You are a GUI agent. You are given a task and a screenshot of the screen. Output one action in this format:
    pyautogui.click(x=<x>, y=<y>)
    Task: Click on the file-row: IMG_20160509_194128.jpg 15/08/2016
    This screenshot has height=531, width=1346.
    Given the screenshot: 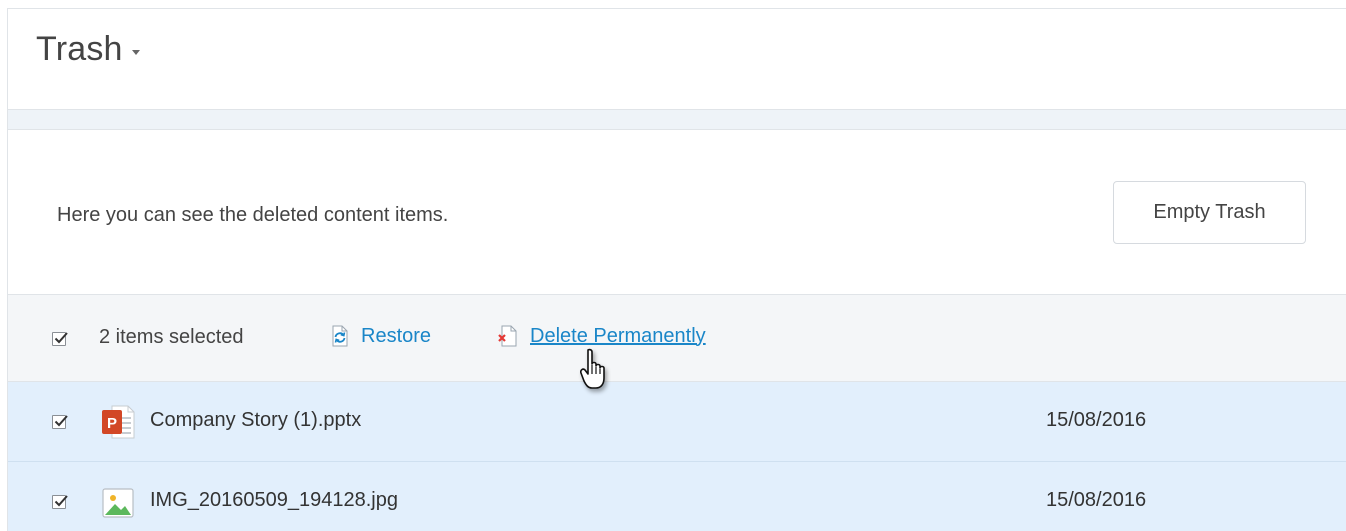 What is the action you would take?
    pyautogui.click(x=677, y=496)
    